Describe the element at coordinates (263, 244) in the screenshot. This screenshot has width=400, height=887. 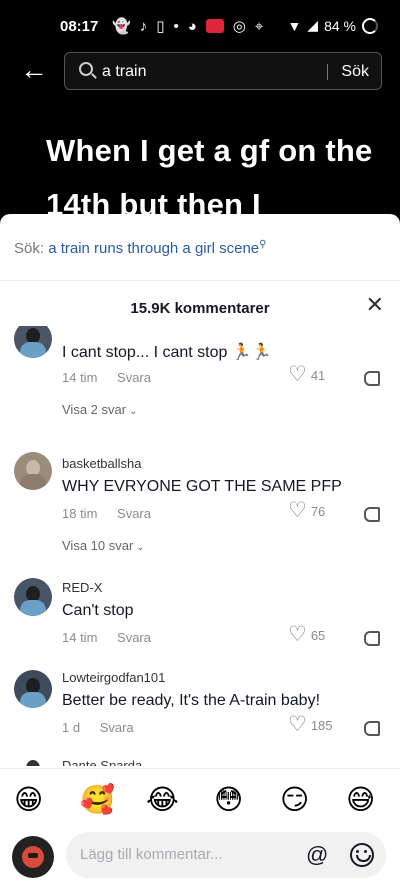
I see `suggestion-search-icon: ⚲` at that location.